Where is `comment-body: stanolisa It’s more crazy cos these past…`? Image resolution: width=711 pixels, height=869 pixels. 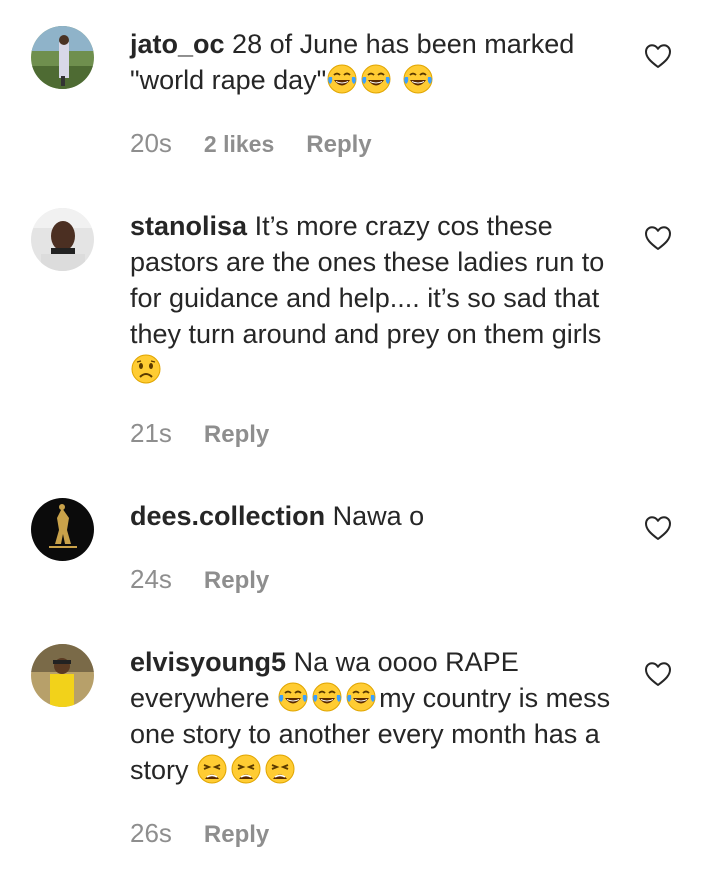
comment-body: stanolisa It’s more crazy cos these past… is located at coordinates (375, 298).